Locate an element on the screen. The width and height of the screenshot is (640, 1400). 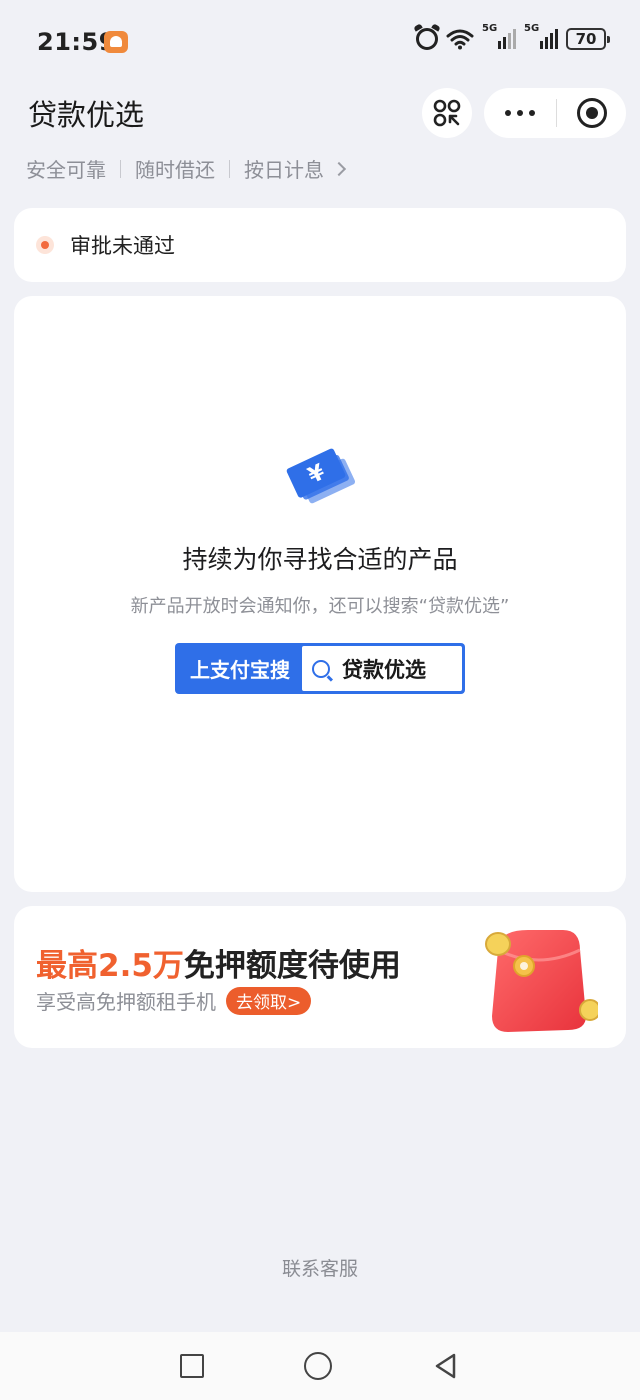
more-icon is located at coordinates (508, 113).